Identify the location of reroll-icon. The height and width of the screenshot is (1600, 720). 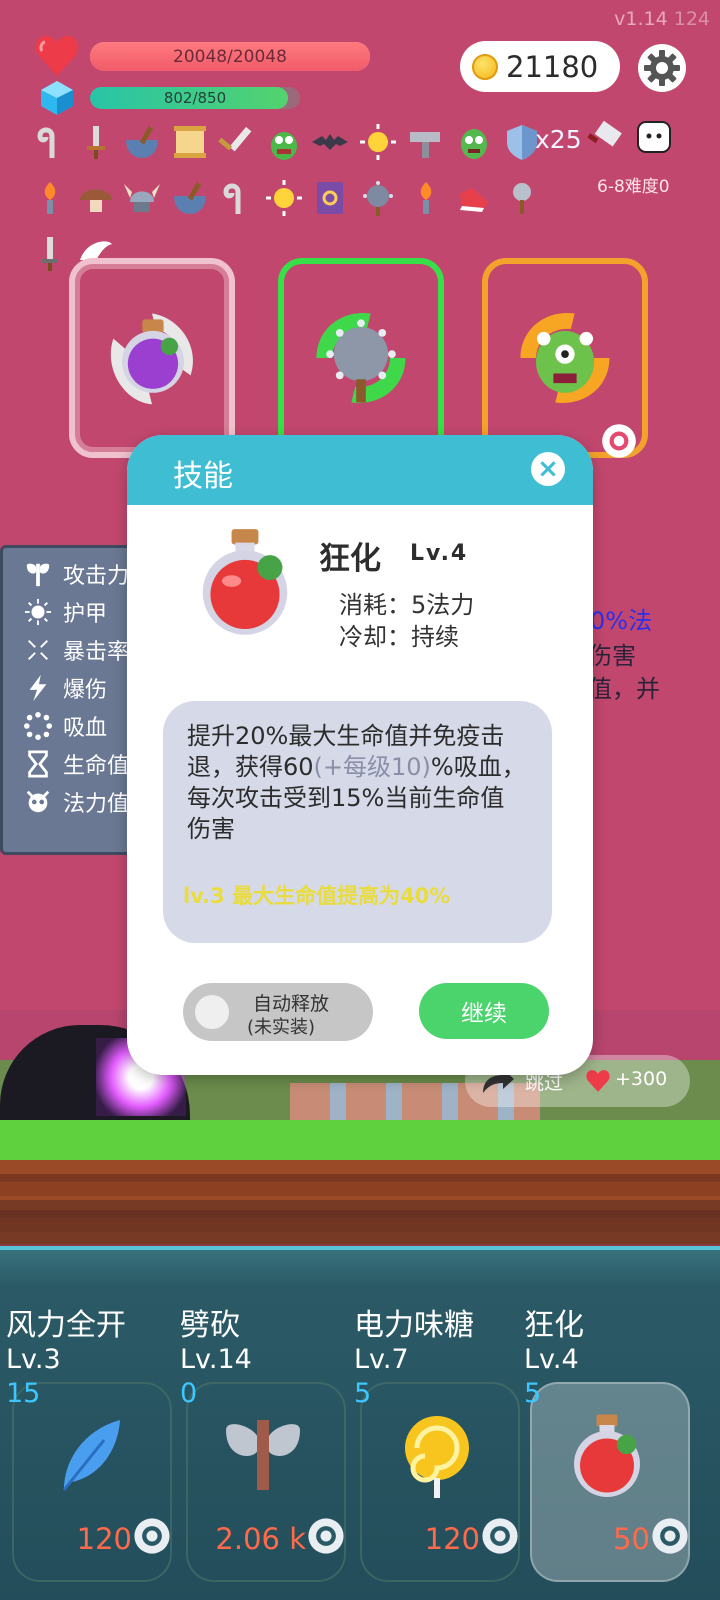
(619, 441).